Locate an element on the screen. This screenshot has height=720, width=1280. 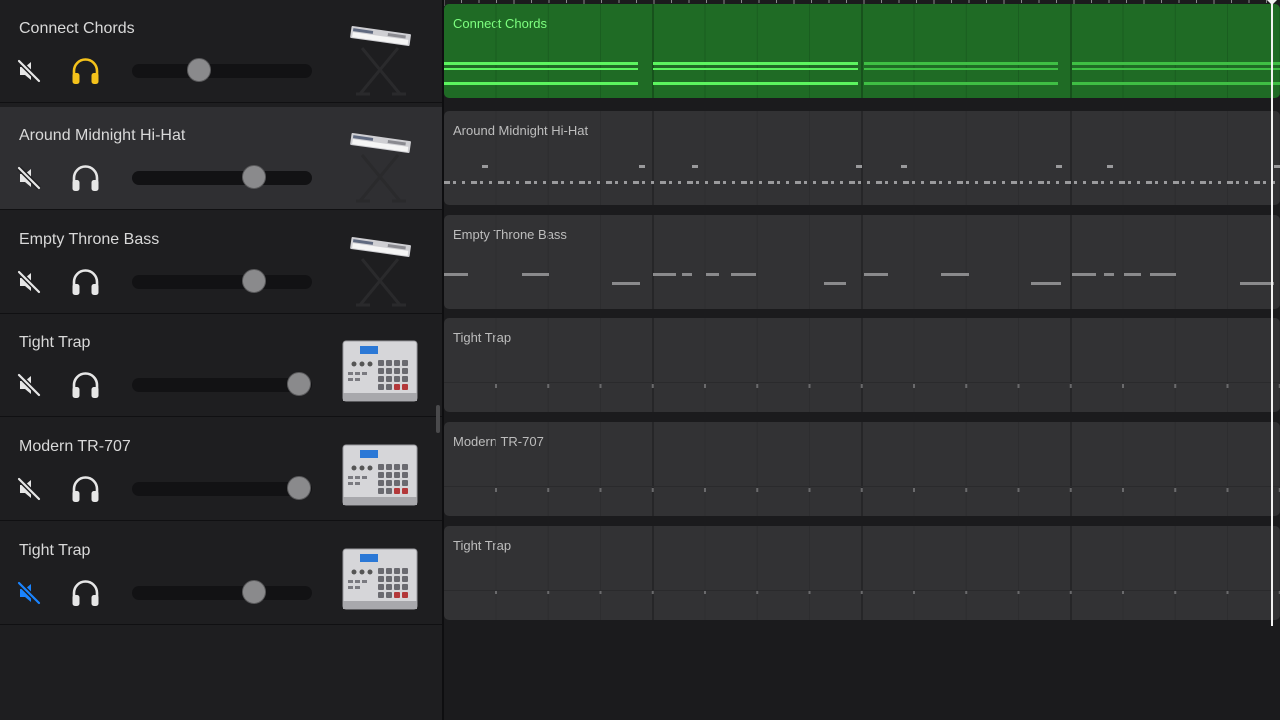
track-region: Modern TR-707 is located at coordinates (862, 469).